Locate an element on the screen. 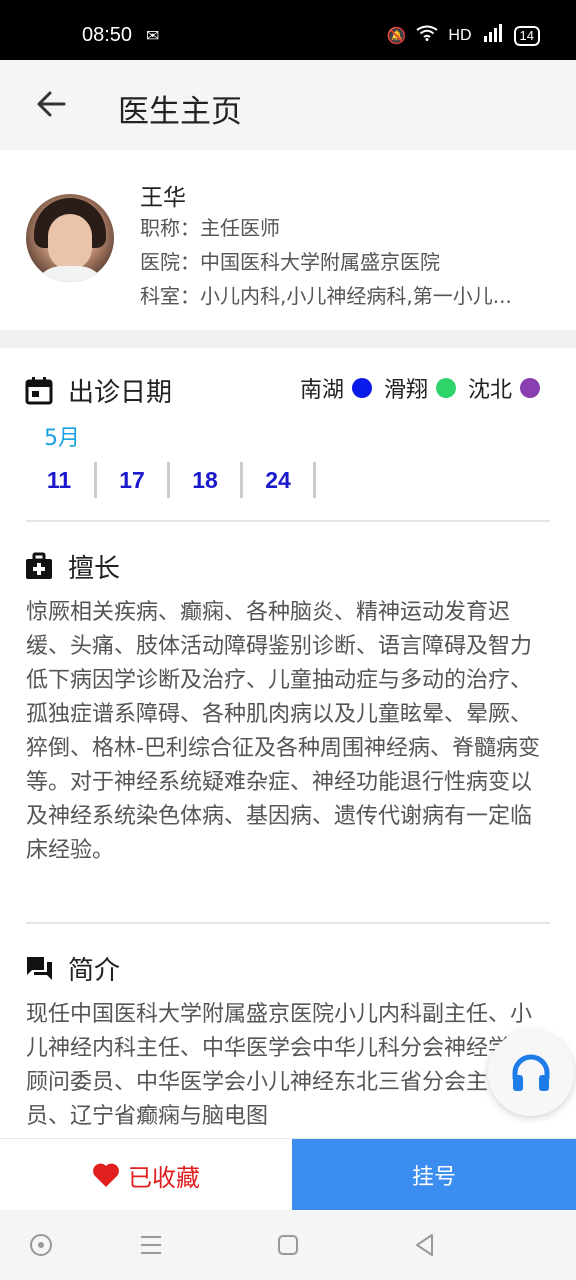 This screenshot has height=1280, width=576. specialty-heading: 擅长 is located at coordinates (72, 566).